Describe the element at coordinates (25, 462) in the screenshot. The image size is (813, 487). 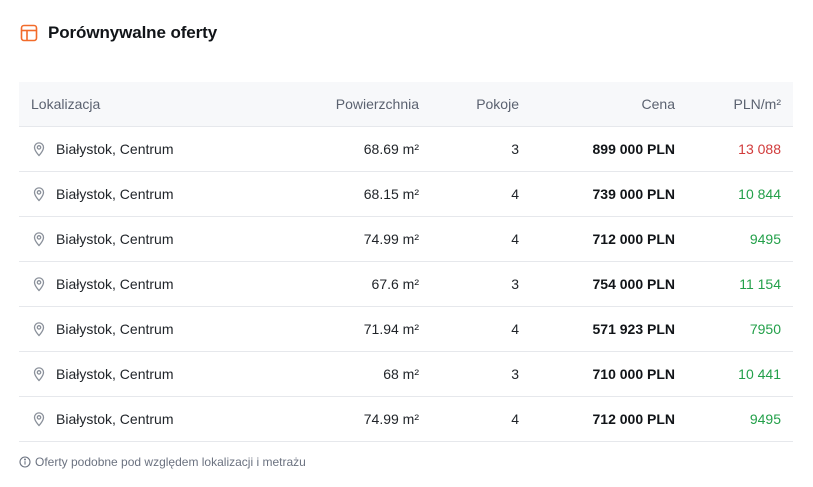
I see `info-icon` at that location.